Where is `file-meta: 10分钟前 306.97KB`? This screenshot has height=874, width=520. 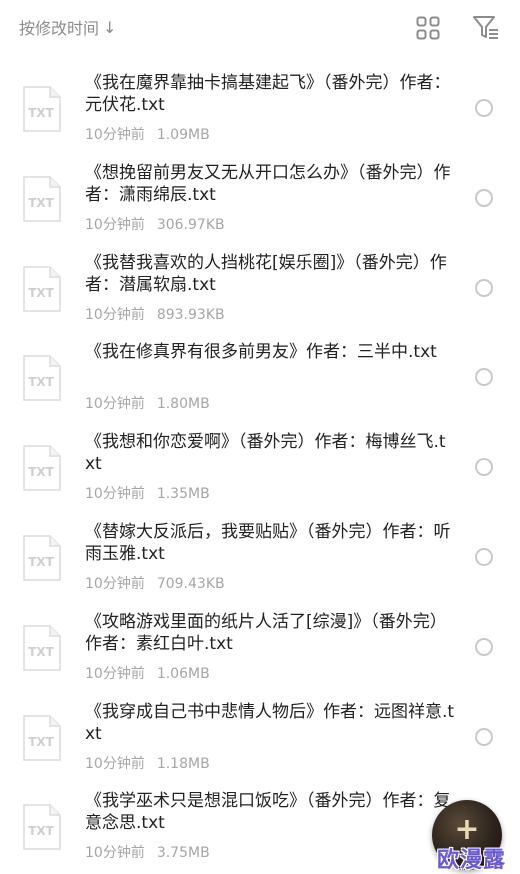
file-meta: 10分钟前 306.97KB is located at coordinates (155, 224).